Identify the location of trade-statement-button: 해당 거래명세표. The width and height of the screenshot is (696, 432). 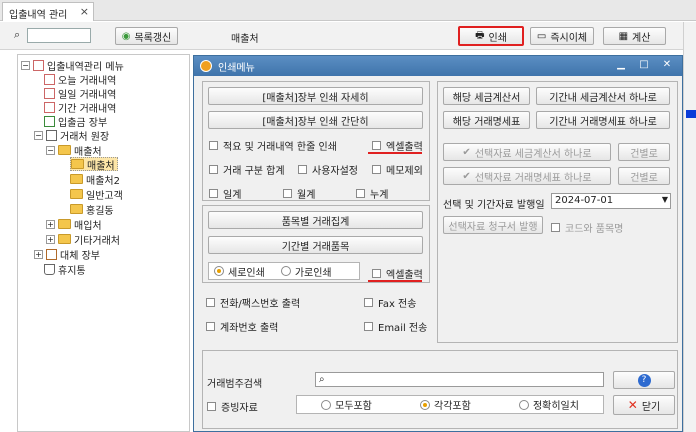
(486, 120).